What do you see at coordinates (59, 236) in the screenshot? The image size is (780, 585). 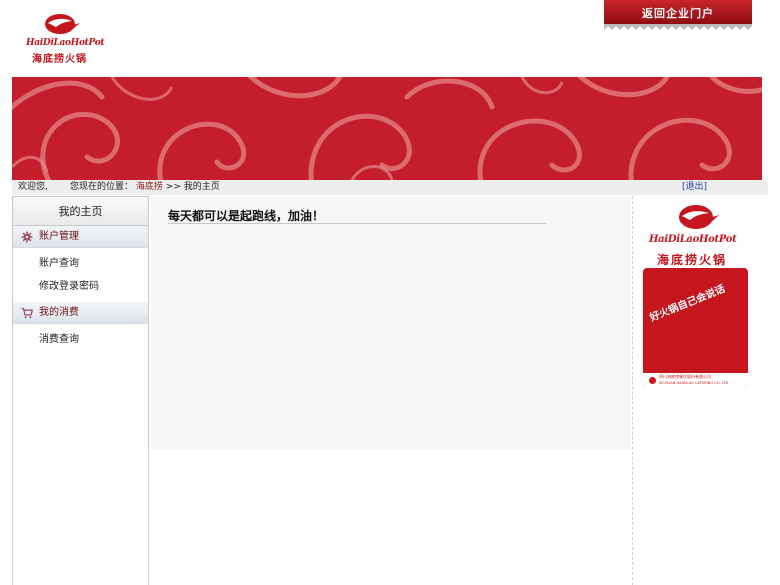 I see `sidebar-group-account-label: 账户管理` at bounding box center [59, 236].